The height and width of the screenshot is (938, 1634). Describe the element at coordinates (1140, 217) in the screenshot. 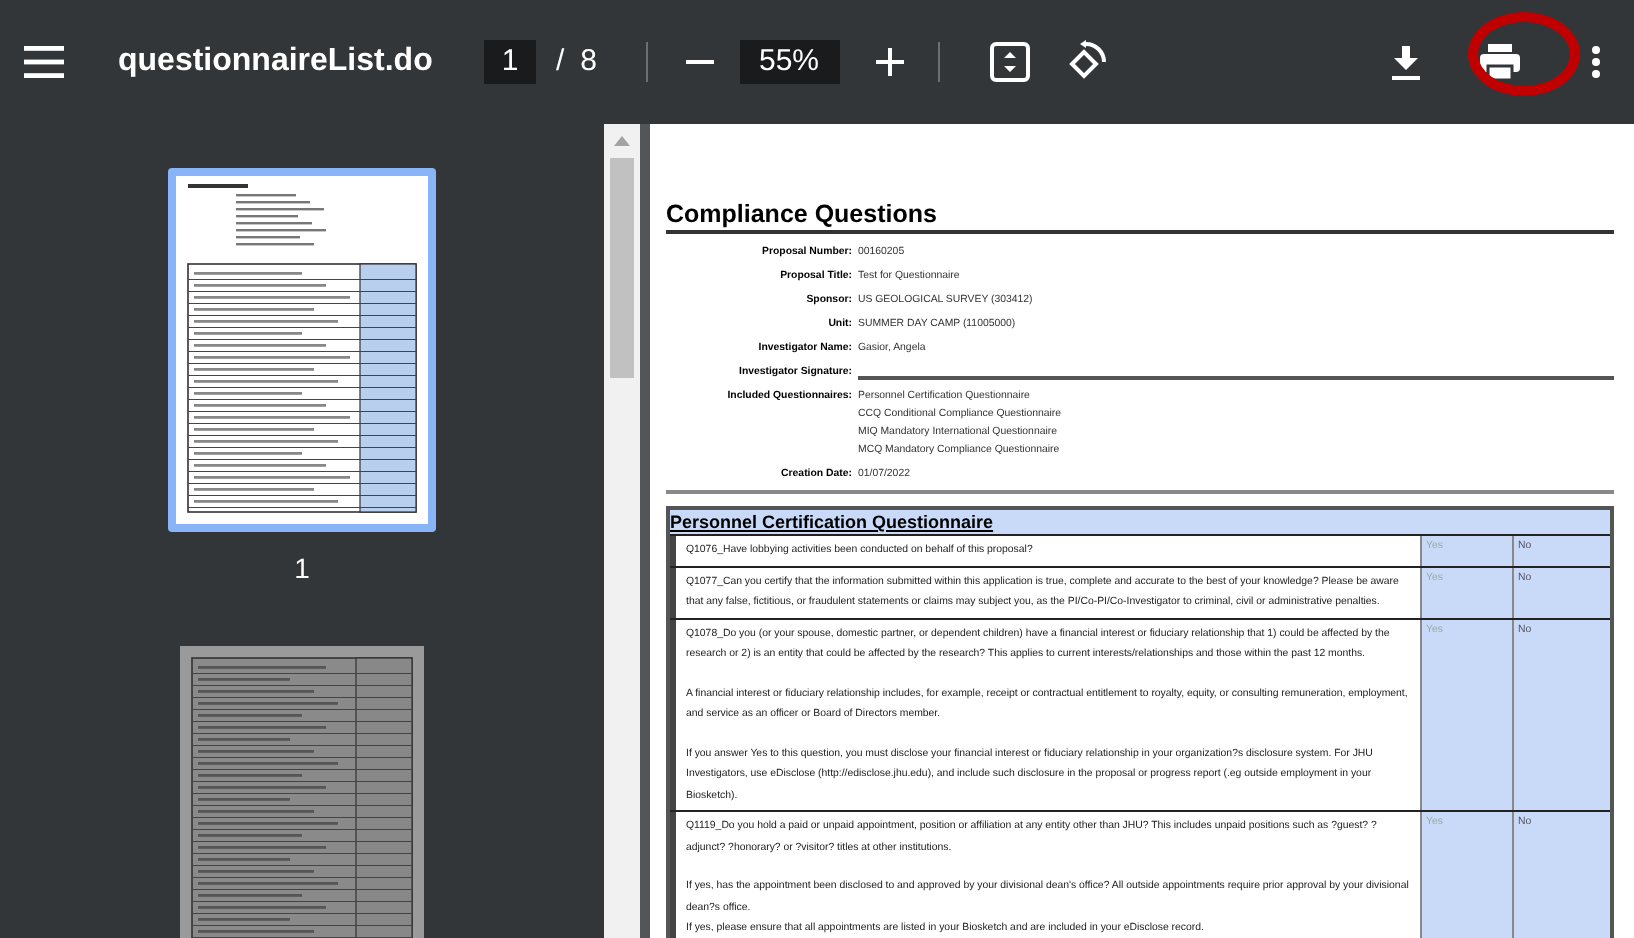

I see `document-heading: Compliance Questions` at that location.